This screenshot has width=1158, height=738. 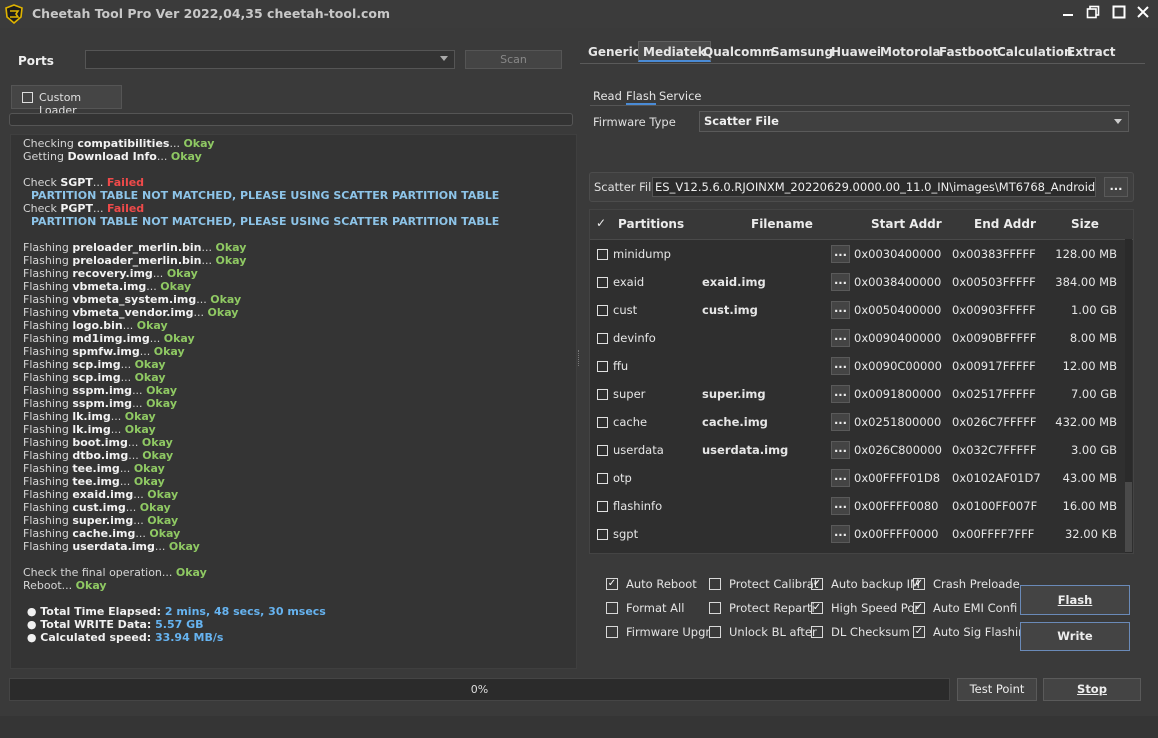 I want to click on loader-path-field, so click(x=291, y=119).